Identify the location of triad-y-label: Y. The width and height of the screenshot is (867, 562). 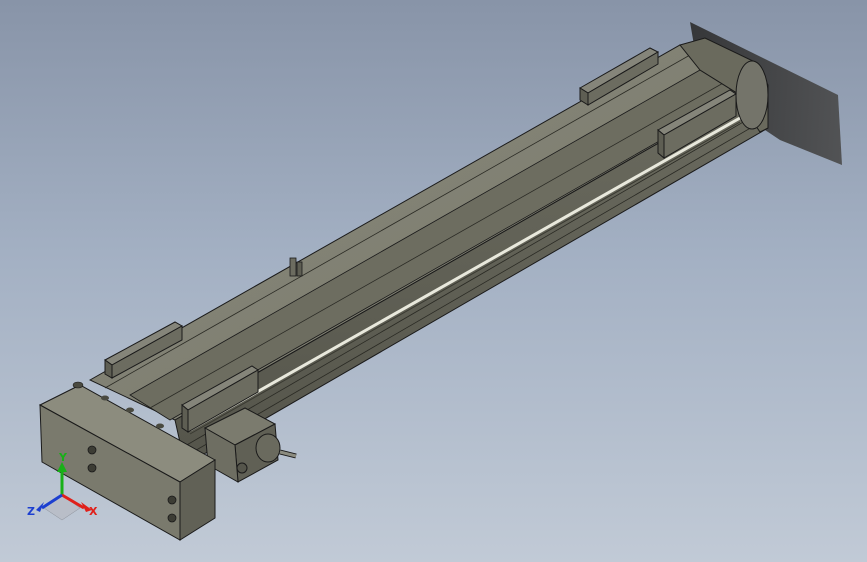
(63, 457).